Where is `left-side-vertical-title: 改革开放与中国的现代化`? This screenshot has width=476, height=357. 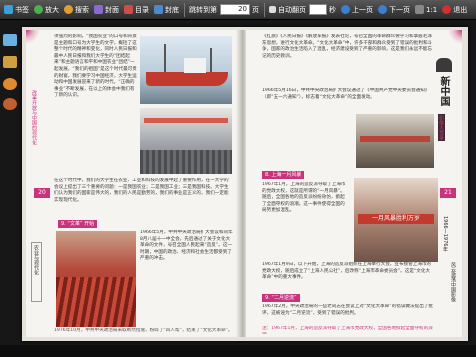 left-side-vertical-title: 改革开放与中国的现代化 is located at coordinates (34, 117).